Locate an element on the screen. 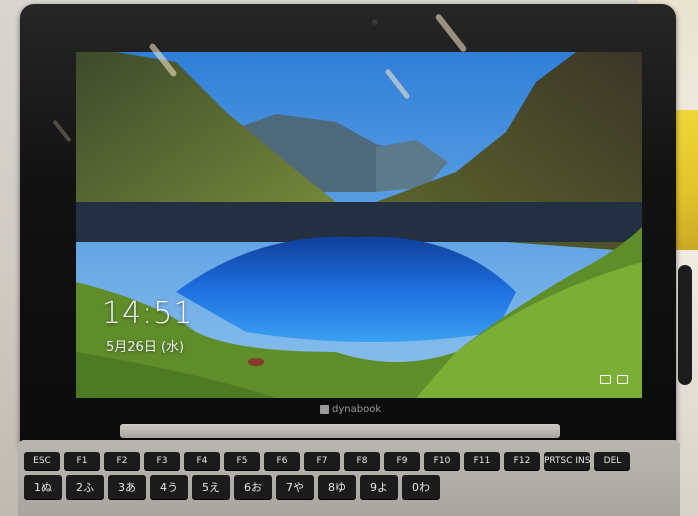 The image size is (698, 516). keyboard-key: F12 is located at coordinates (522, 461).